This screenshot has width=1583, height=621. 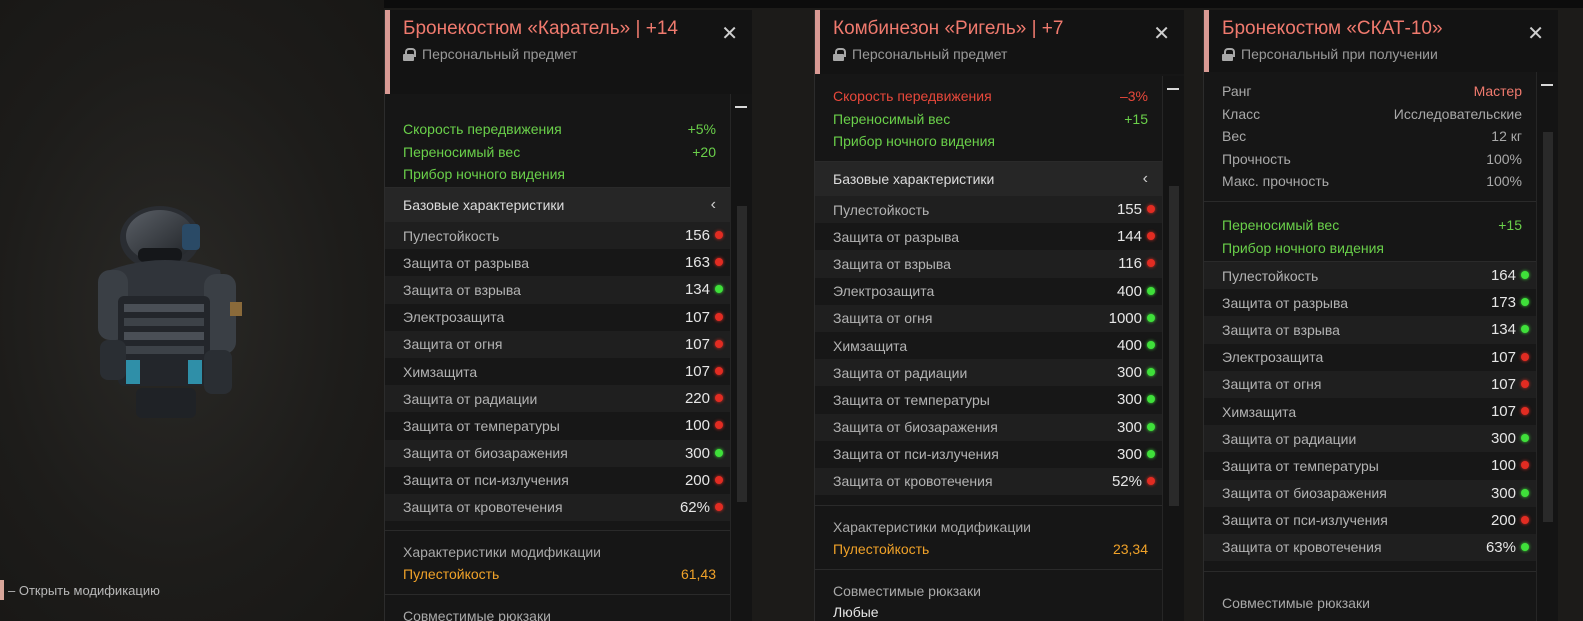 What do you see at coordinates (1241, 113) in the screenshot?
I see `info-name: Класс` at bounding box center [1241, 113].